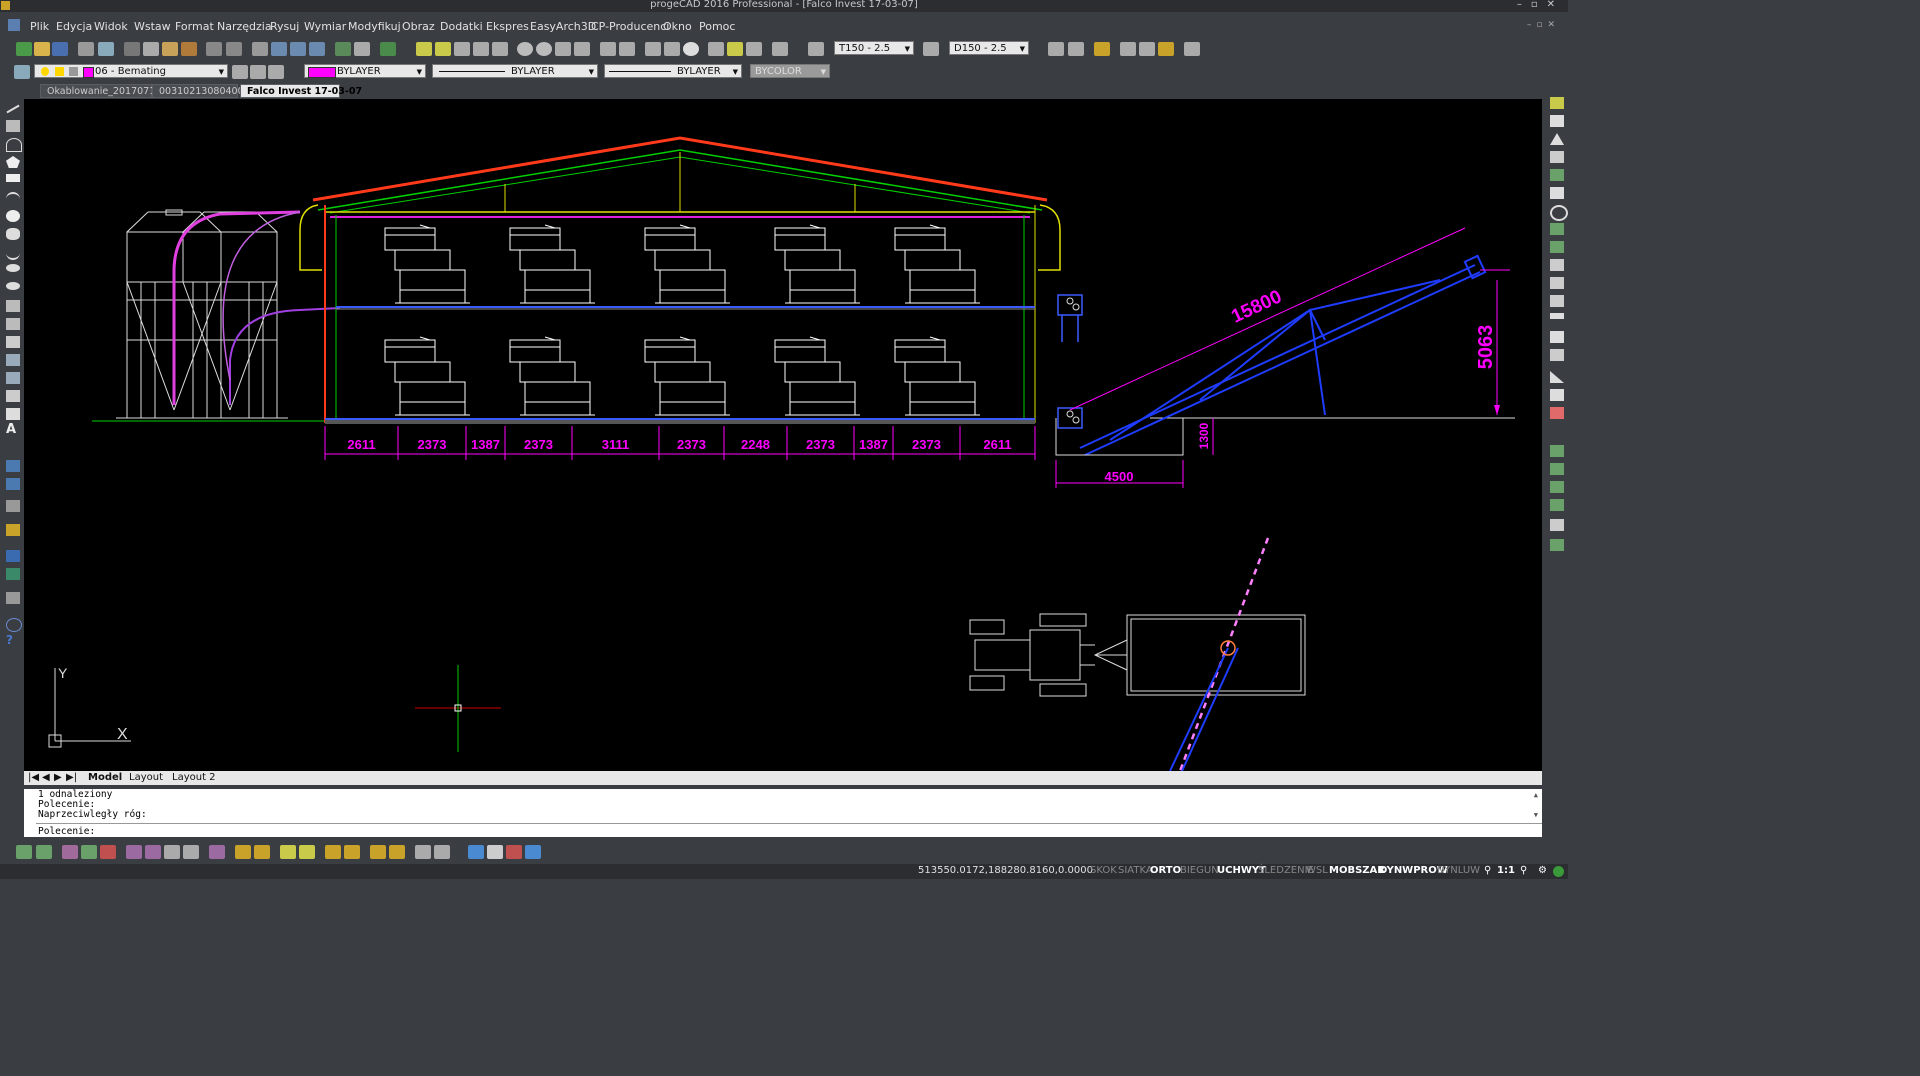  What do you see at coordinates (716, 49) in the screenshot?
I see `dim-edit-icon` at bounding box center [716, 49].